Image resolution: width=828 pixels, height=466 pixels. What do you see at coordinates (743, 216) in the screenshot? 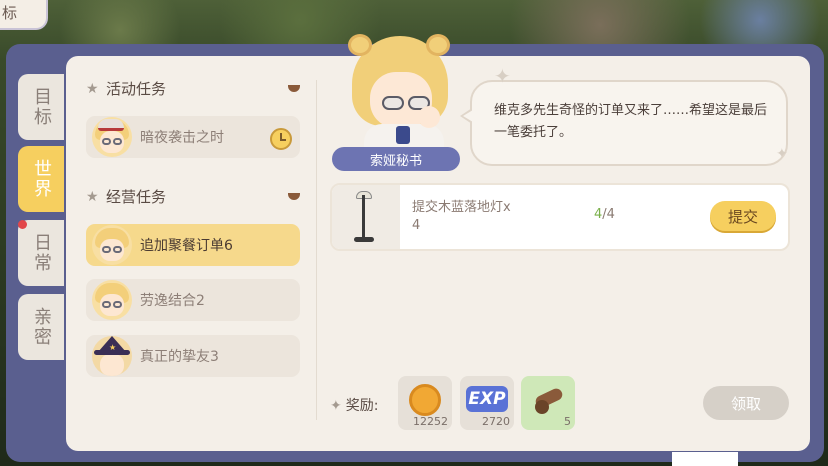
I see `submit-button: 提交` at bounding box center [743, 216].